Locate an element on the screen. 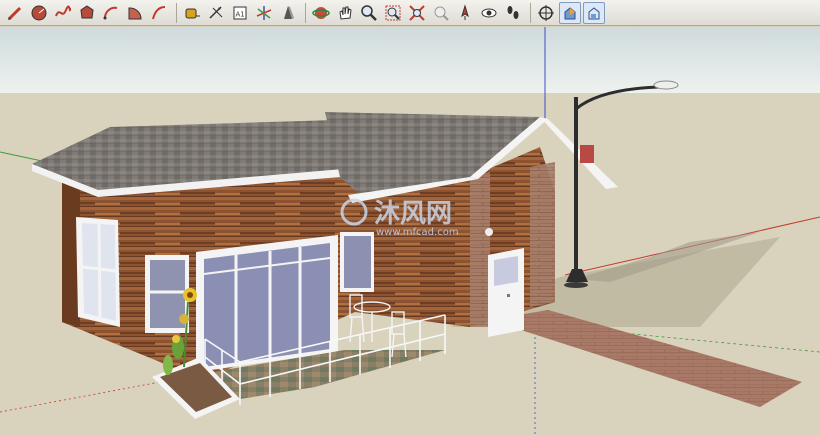  look-around-icon is located at coordinates (489, 12).